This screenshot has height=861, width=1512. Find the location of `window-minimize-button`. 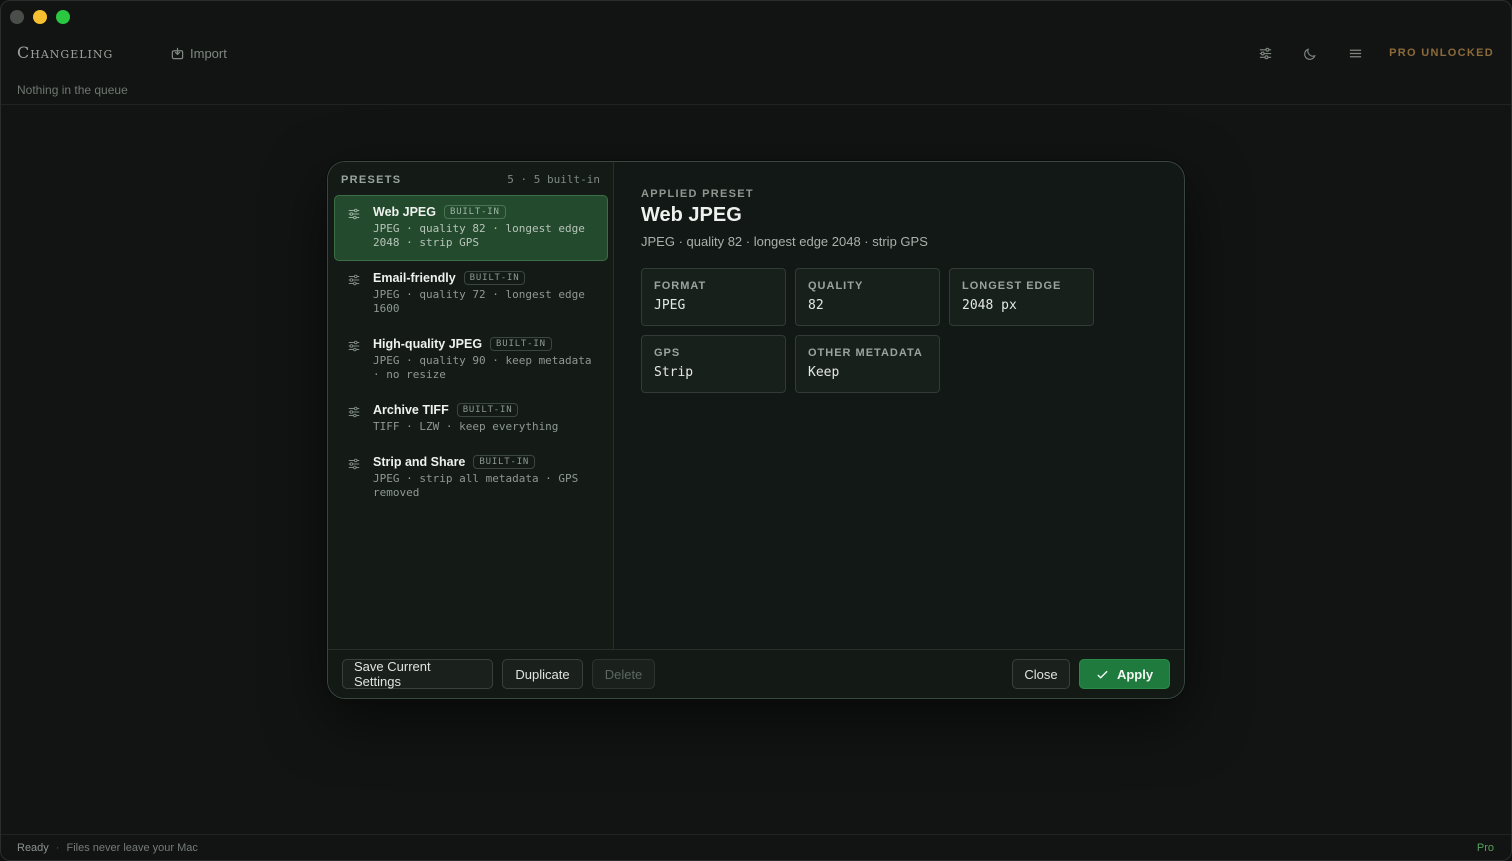

window-minimize-button is located at coordinates (40, 17).